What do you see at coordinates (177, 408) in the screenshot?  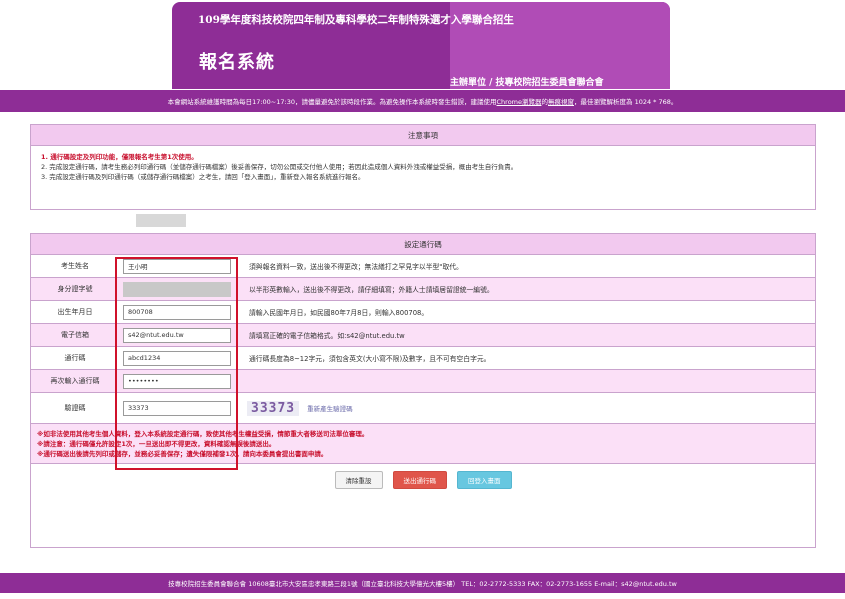 I see `captcha-input` at bounding box center [177, 408].